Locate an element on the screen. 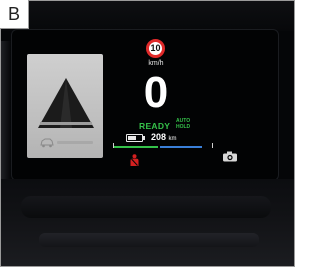 The image size is (320, 267). lane-road-icon is located at coordinates (66, 103).